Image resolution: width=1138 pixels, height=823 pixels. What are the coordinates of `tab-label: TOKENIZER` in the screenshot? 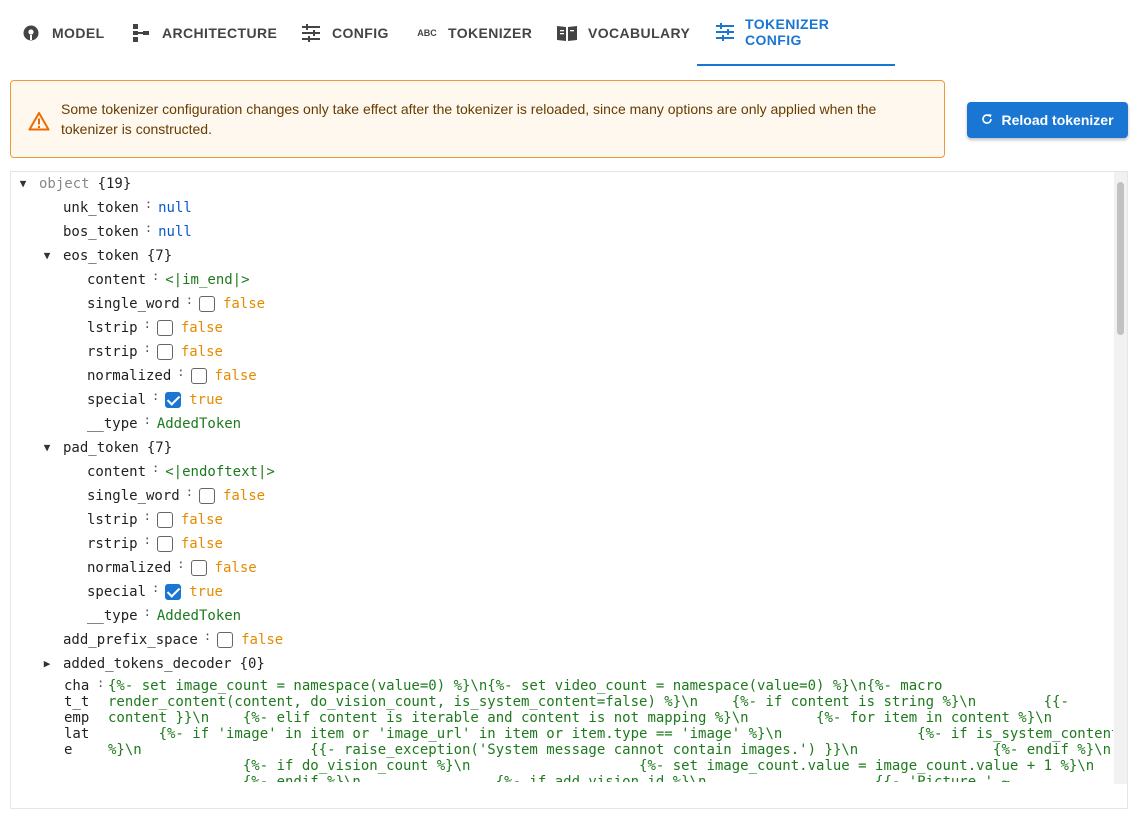 It's located at (490, 33).